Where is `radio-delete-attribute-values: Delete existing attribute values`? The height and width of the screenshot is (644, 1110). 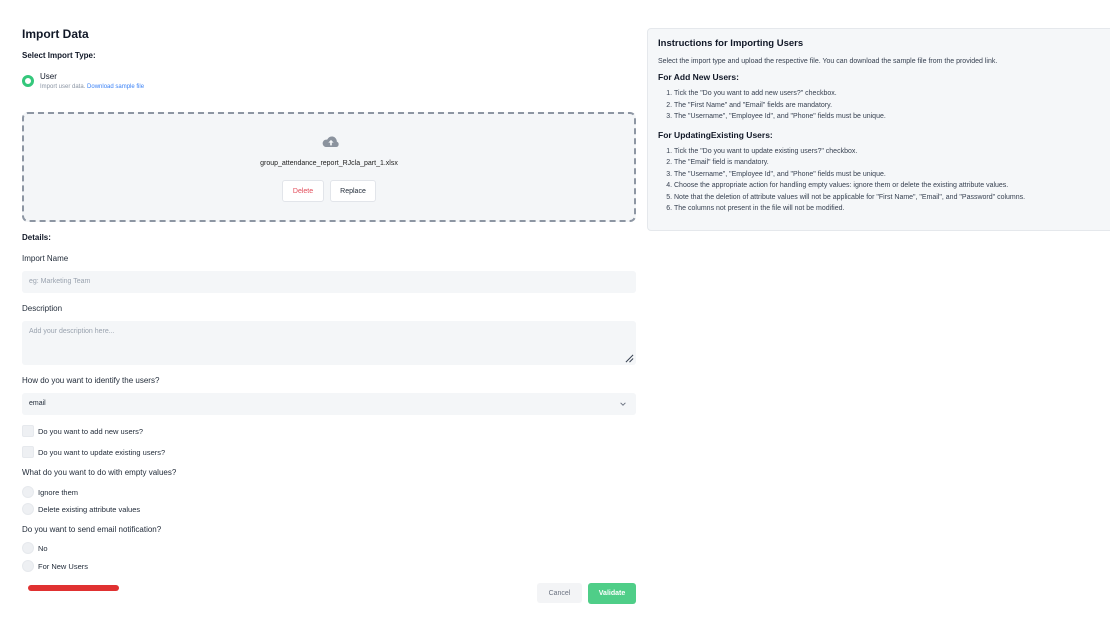 radio-delete-attribute-values: Delete existing attribute values is located at coordinates (81, 509).